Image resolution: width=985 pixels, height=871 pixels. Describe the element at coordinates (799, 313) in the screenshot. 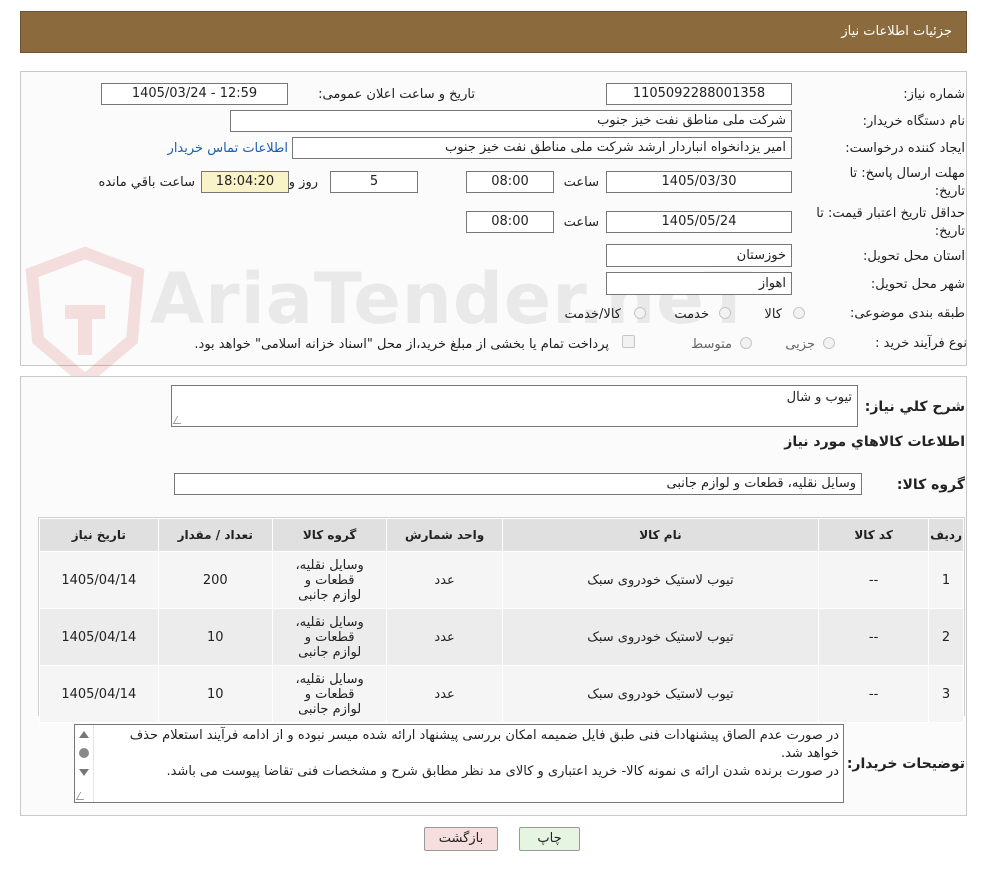

I see `category-goods-radio` at that location.